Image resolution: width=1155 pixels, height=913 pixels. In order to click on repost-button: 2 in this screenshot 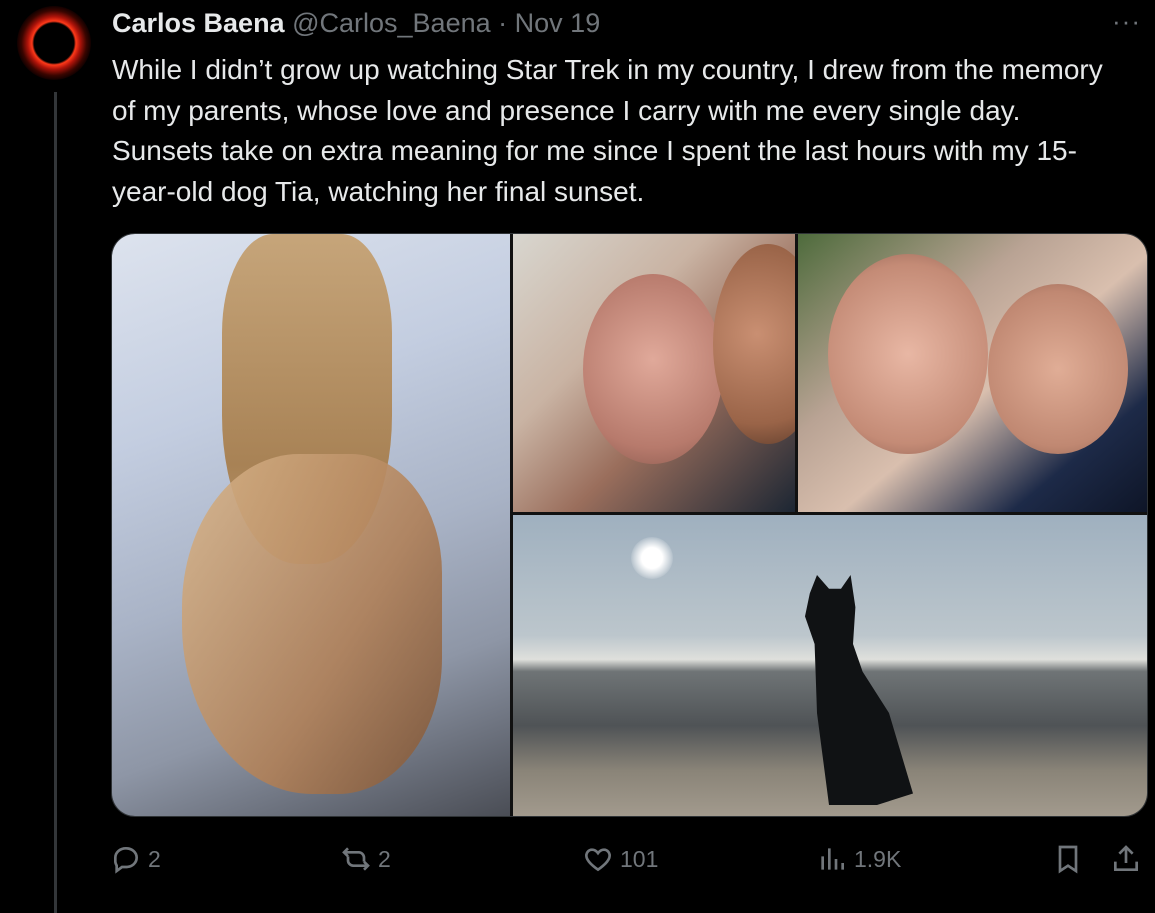, I will do `click(365, 859)`.